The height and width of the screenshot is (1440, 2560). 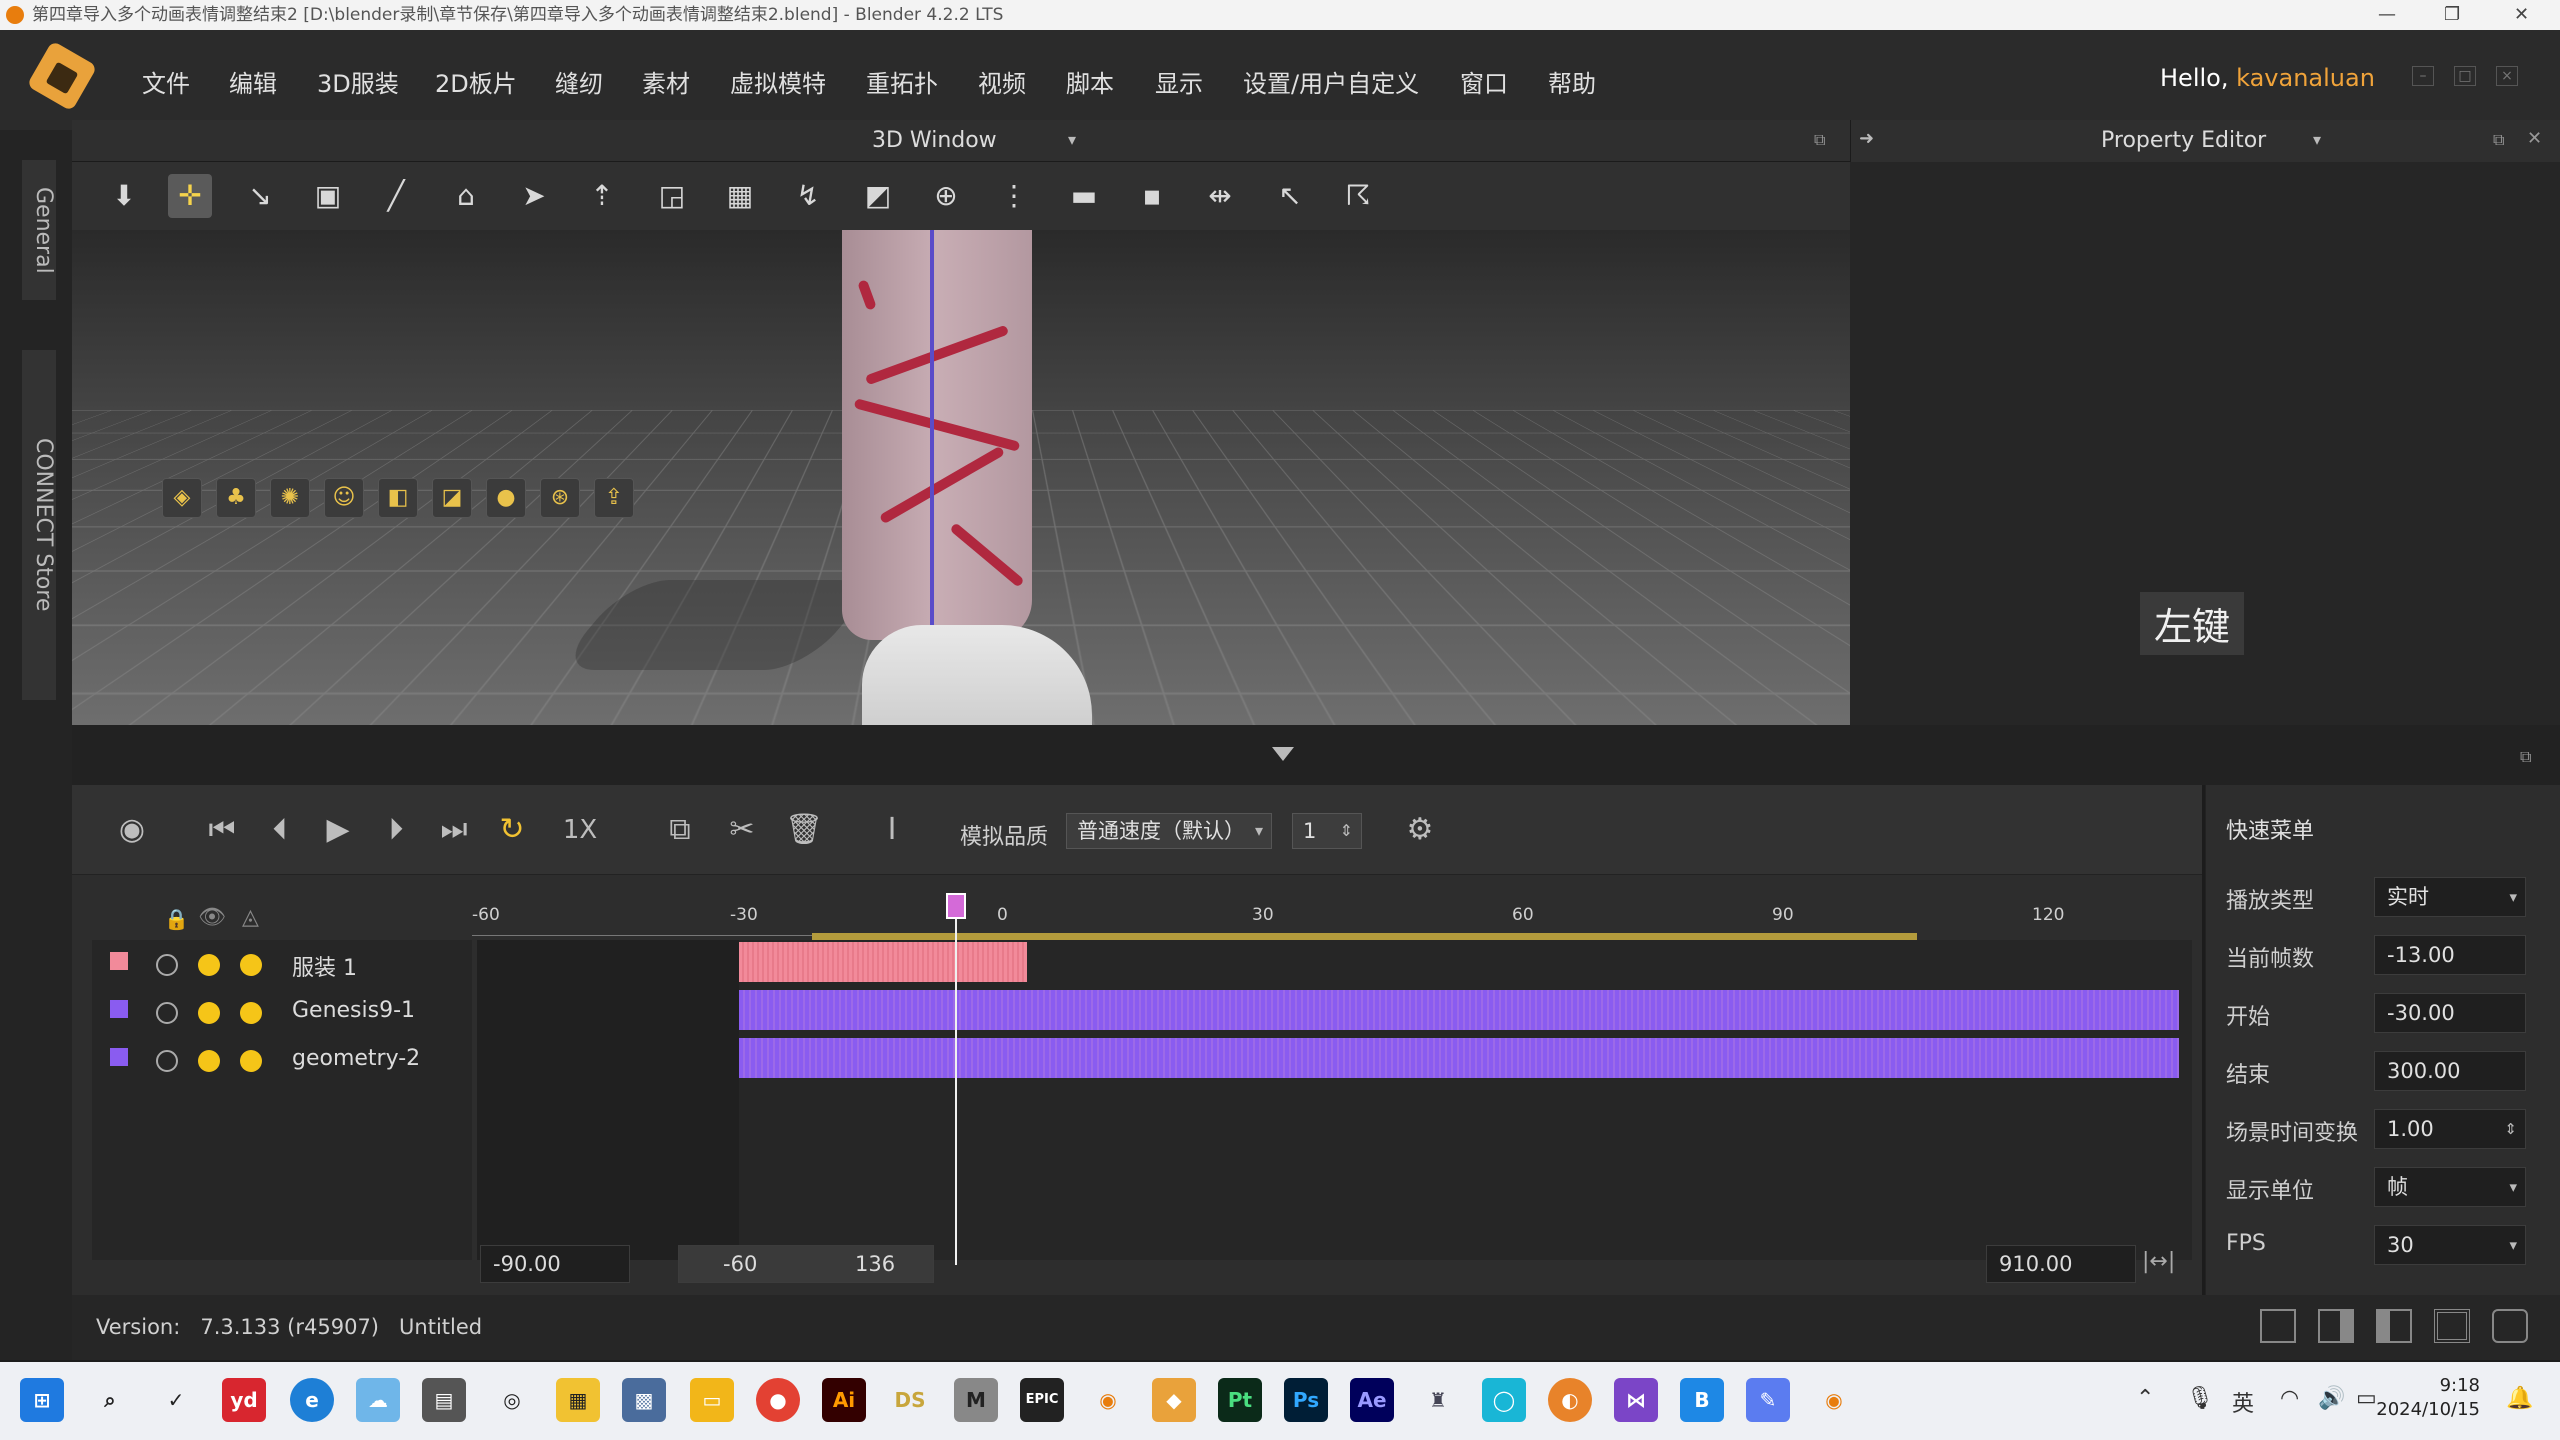 What do you see at coordinates (282, 1060) in the screenshot?
I see `track-row: geometry-2` at bounding box center [282, 1060].